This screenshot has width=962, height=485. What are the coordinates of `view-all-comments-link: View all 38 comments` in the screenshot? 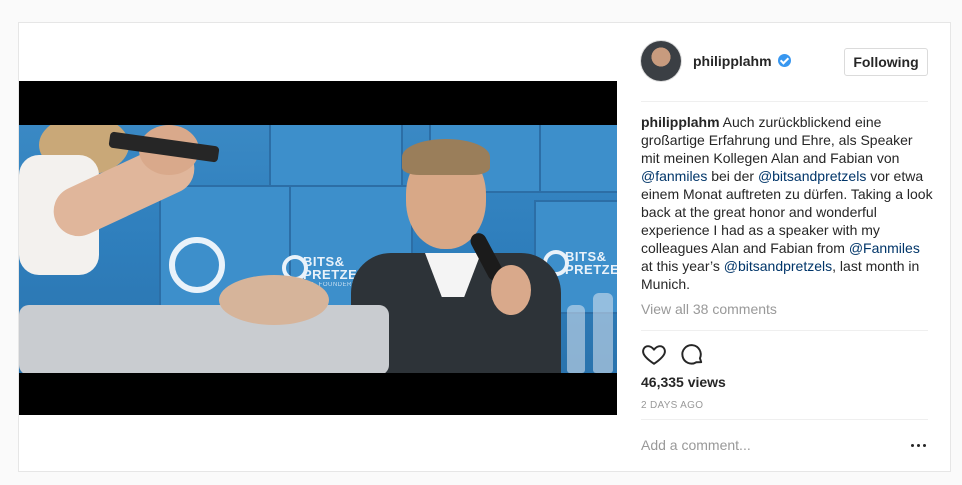 It's located at (709, 309).